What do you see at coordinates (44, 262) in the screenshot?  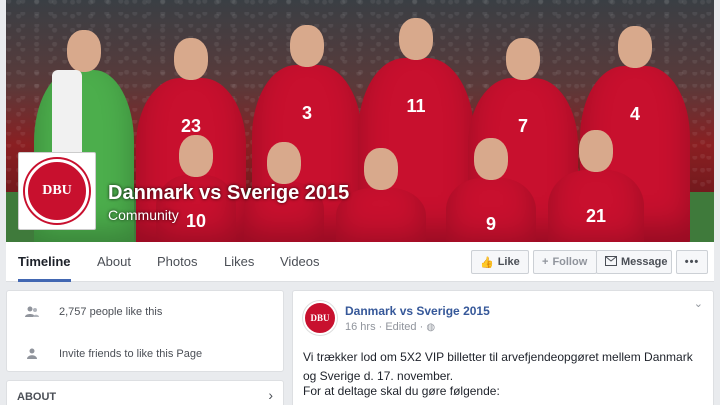 I see `tab-timeline: Timeline` at bounding box center [44, 262].